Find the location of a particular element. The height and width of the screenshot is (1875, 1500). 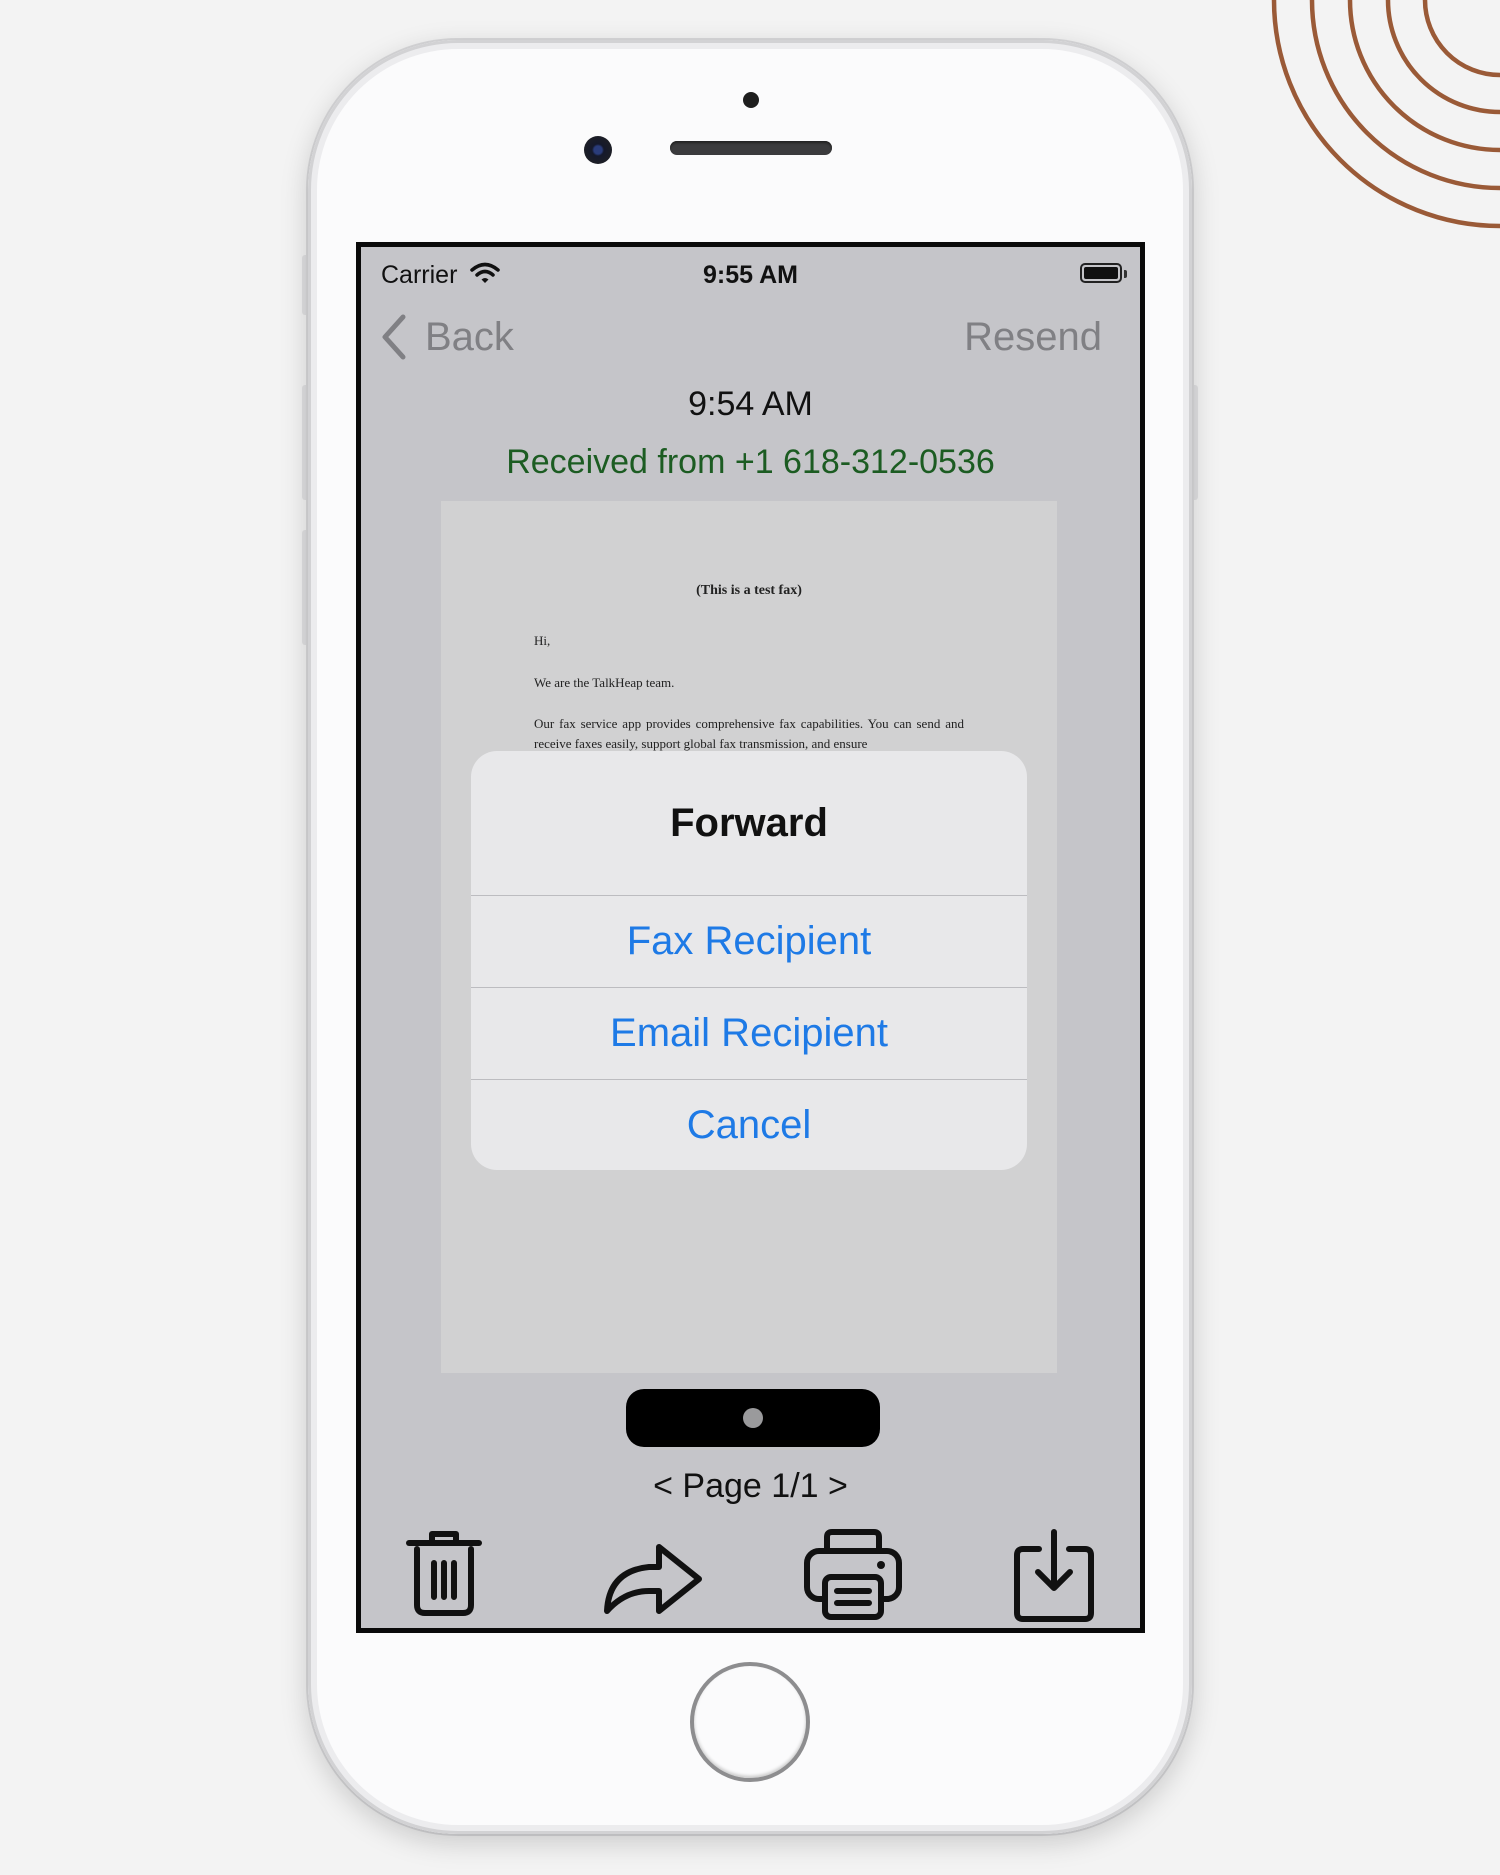

page-indicator is located at coordinates (753, 1418).